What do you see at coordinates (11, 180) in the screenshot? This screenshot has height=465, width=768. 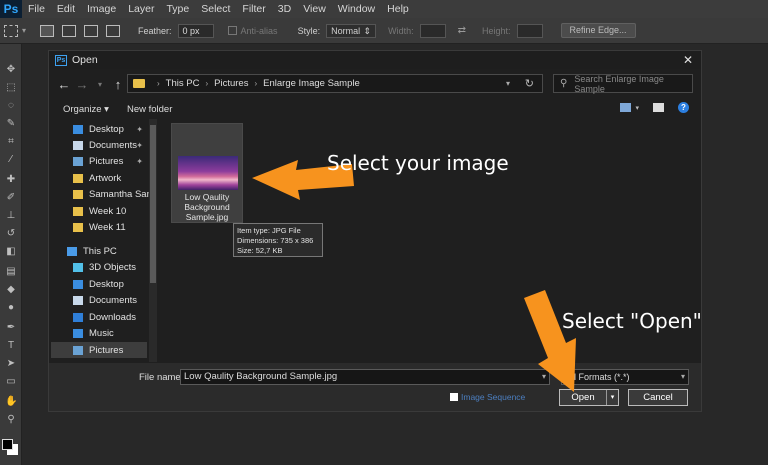 I see `healing-brush-icon: ✚` at bounding box center [11, 180].